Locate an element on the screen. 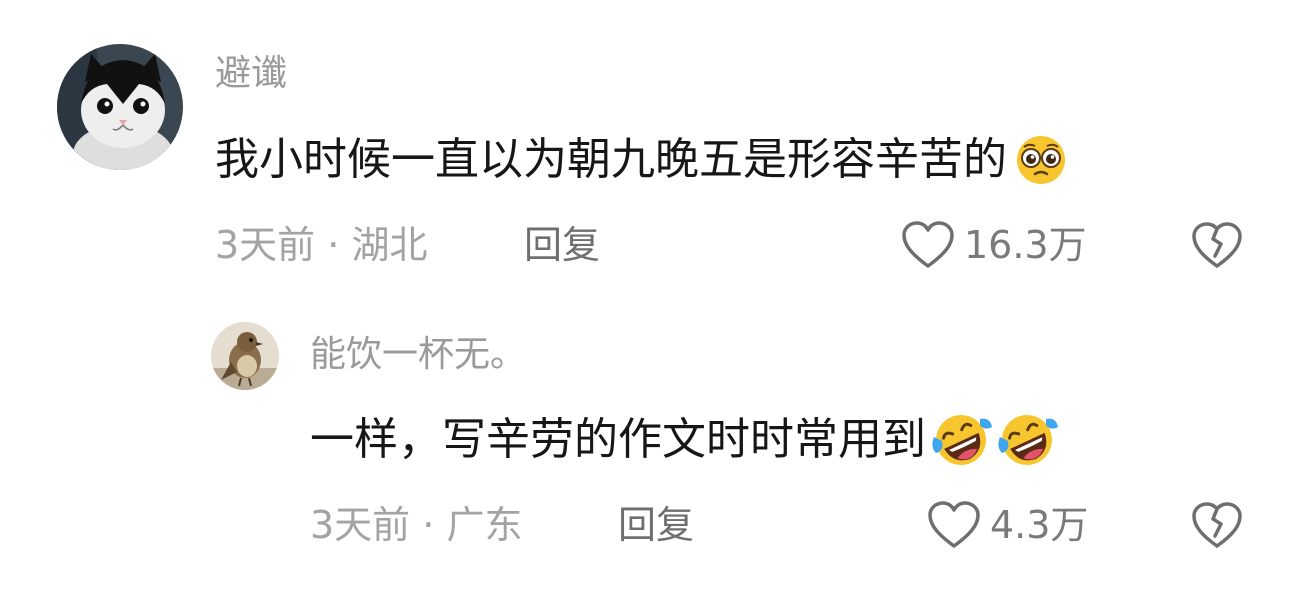  comment-username: 避谶 is located at coordinates (251, 74).